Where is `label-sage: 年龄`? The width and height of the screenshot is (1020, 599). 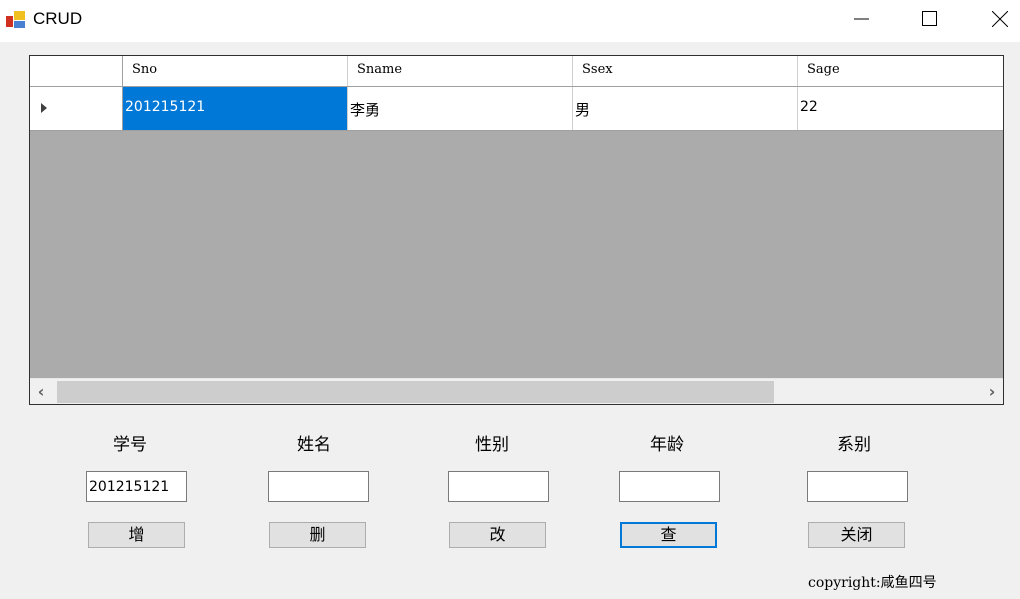 label-sage: 年龄 is located at coordinates (667, 445).